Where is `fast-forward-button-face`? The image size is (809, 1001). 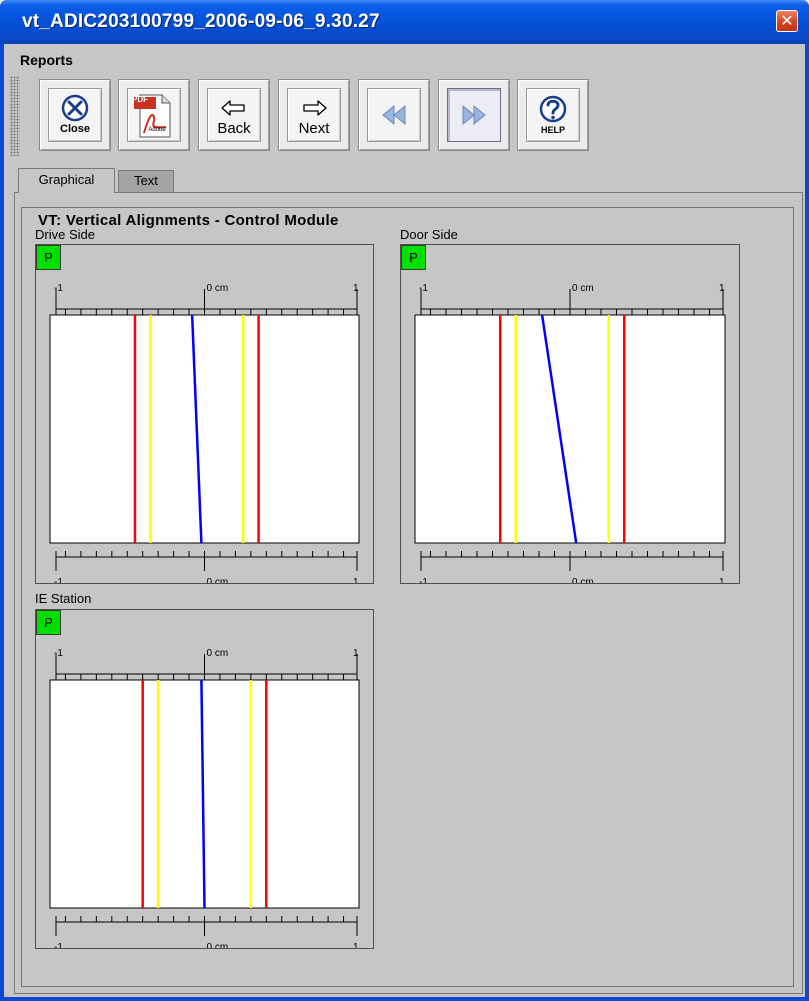 fast-forward-button-face is located at coordinates (474, 115).